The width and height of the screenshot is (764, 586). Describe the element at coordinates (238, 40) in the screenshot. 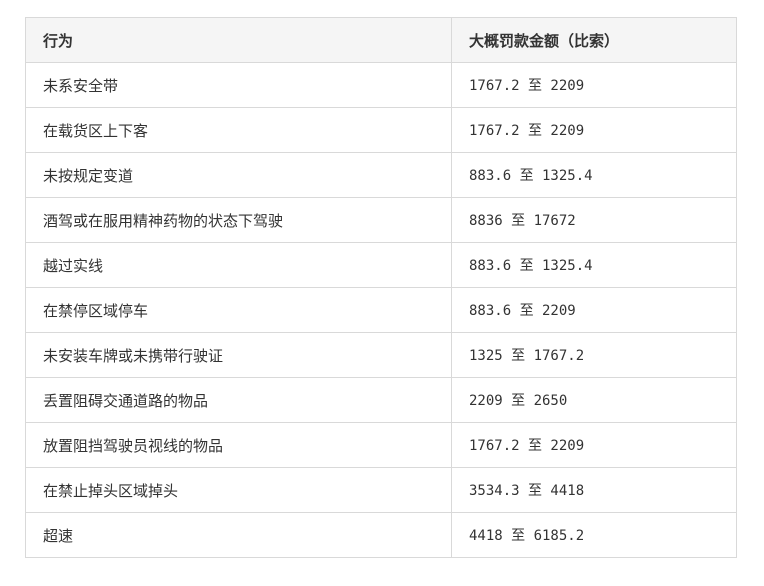

I see `header-behavior: 行为` at that location.